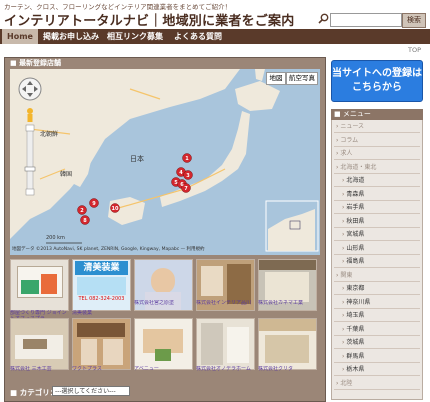 Image resolution: width=430 pixels, height=402 pixels. I want to click on nav-home: Home, so click(20, 36).